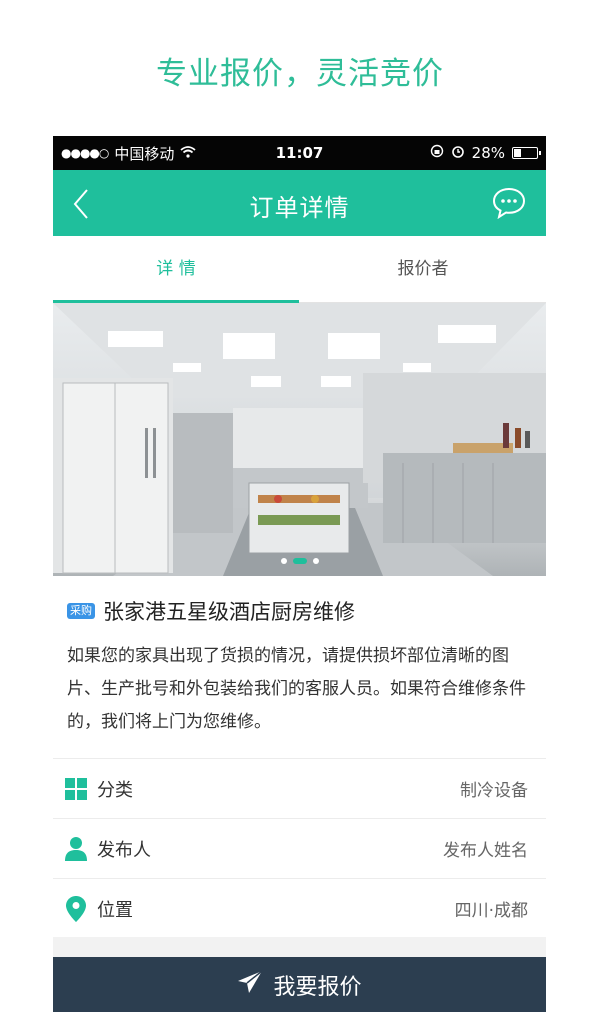 The height and width of the screenshot is (1024, 600). Describe the element at coordinates (488, 153) in the screenshot. I see `battery-percent: 28%` at that location.